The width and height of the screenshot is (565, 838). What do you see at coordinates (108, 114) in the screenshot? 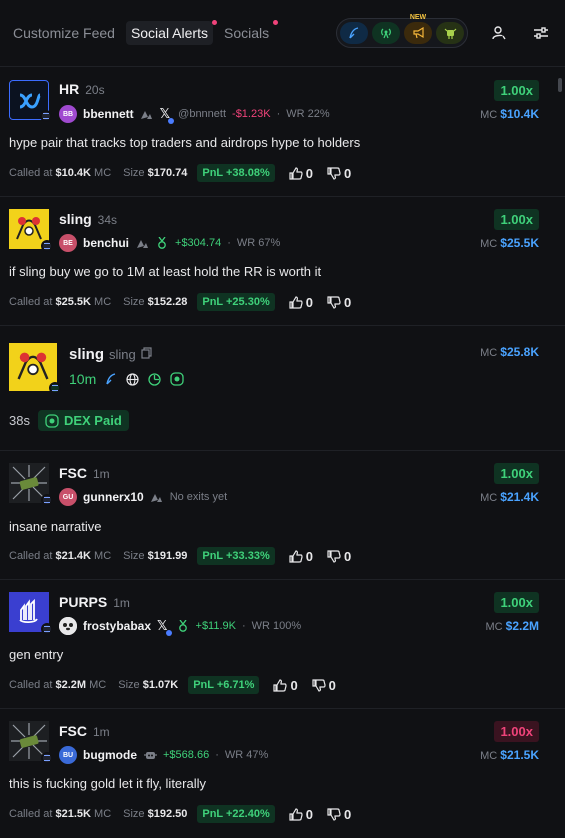
I see `user-name: bbennett` at bounding box center [108, 114].